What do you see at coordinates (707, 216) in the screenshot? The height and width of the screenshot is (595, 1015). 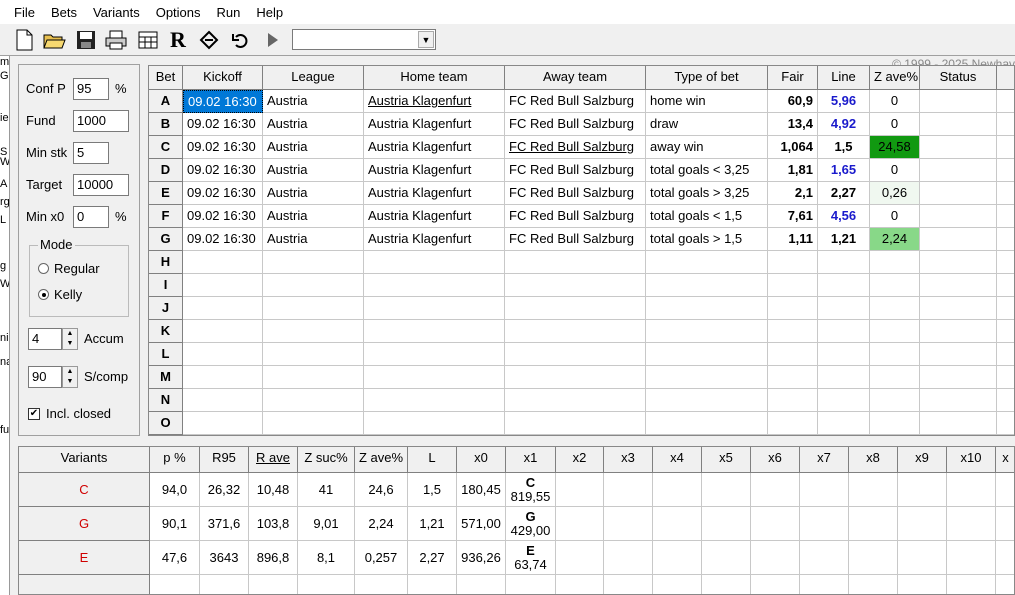 I see `table-cell: total goals < 1,5` at bounding box center [707, 216].